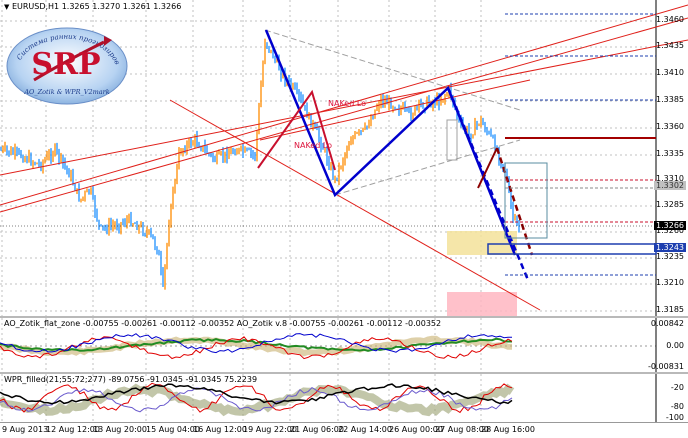 Image resolution: width=688 pixels, height=438 pixels. I want to click on ao-axis-label: 0.00842, so click(667, 323).